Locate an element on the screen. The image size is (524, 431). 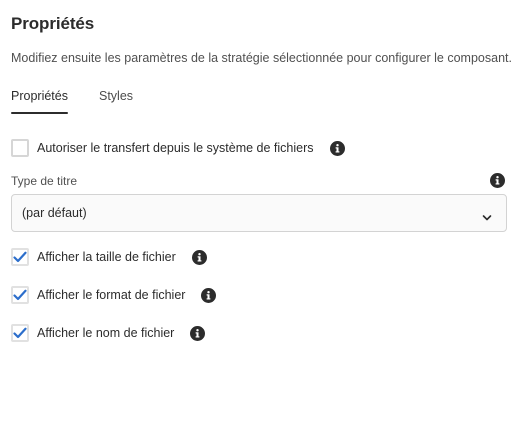
title-type-select: (par défaut) is located at coordinates (259, 213).